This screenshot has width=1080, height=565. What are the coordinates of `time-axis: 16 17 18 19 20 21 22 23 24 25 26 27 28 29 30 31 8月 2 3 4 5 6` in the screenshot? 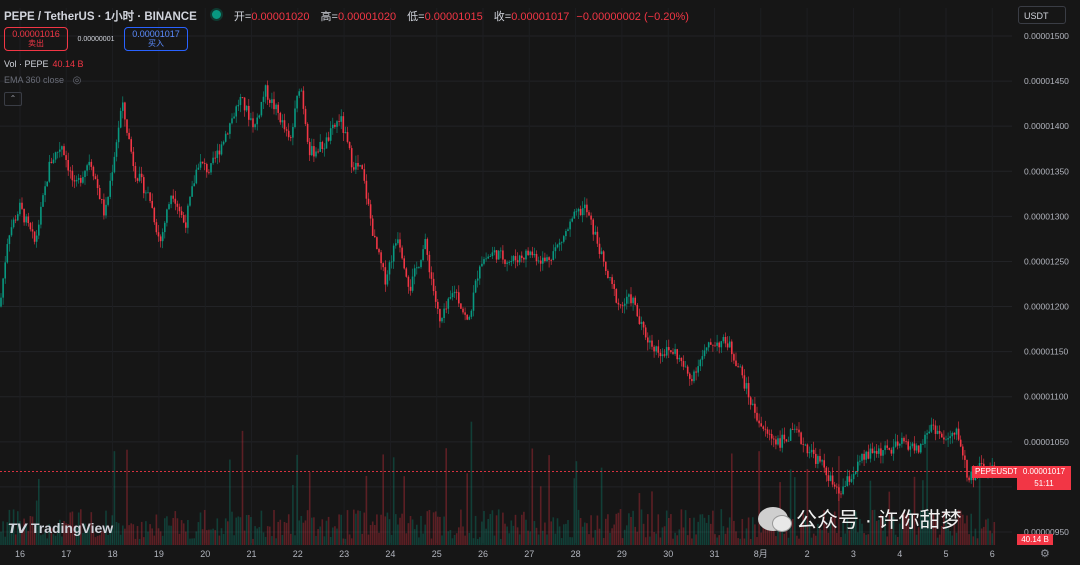 It's located at (505, 554).